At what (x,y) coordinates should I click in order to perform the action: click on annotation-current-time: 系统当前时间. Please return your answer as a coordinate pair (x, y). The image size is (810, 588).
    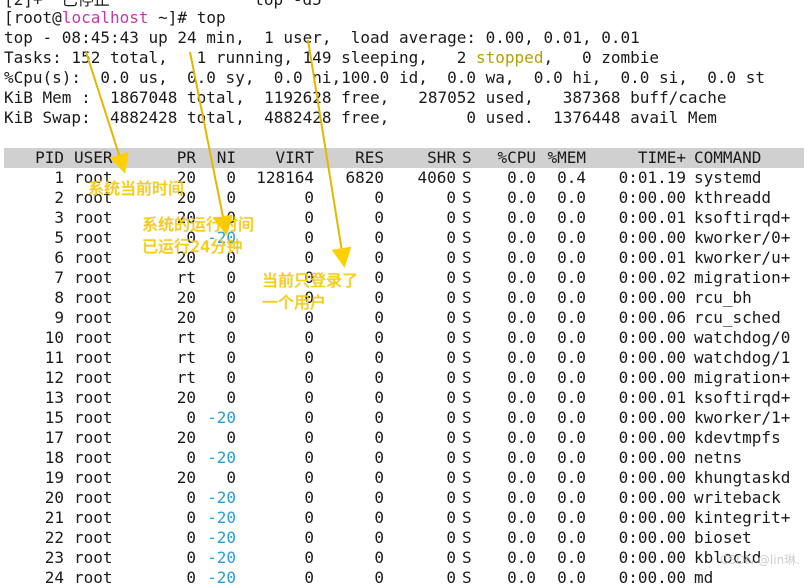
    Looking at the image, I should click on (136, 188).